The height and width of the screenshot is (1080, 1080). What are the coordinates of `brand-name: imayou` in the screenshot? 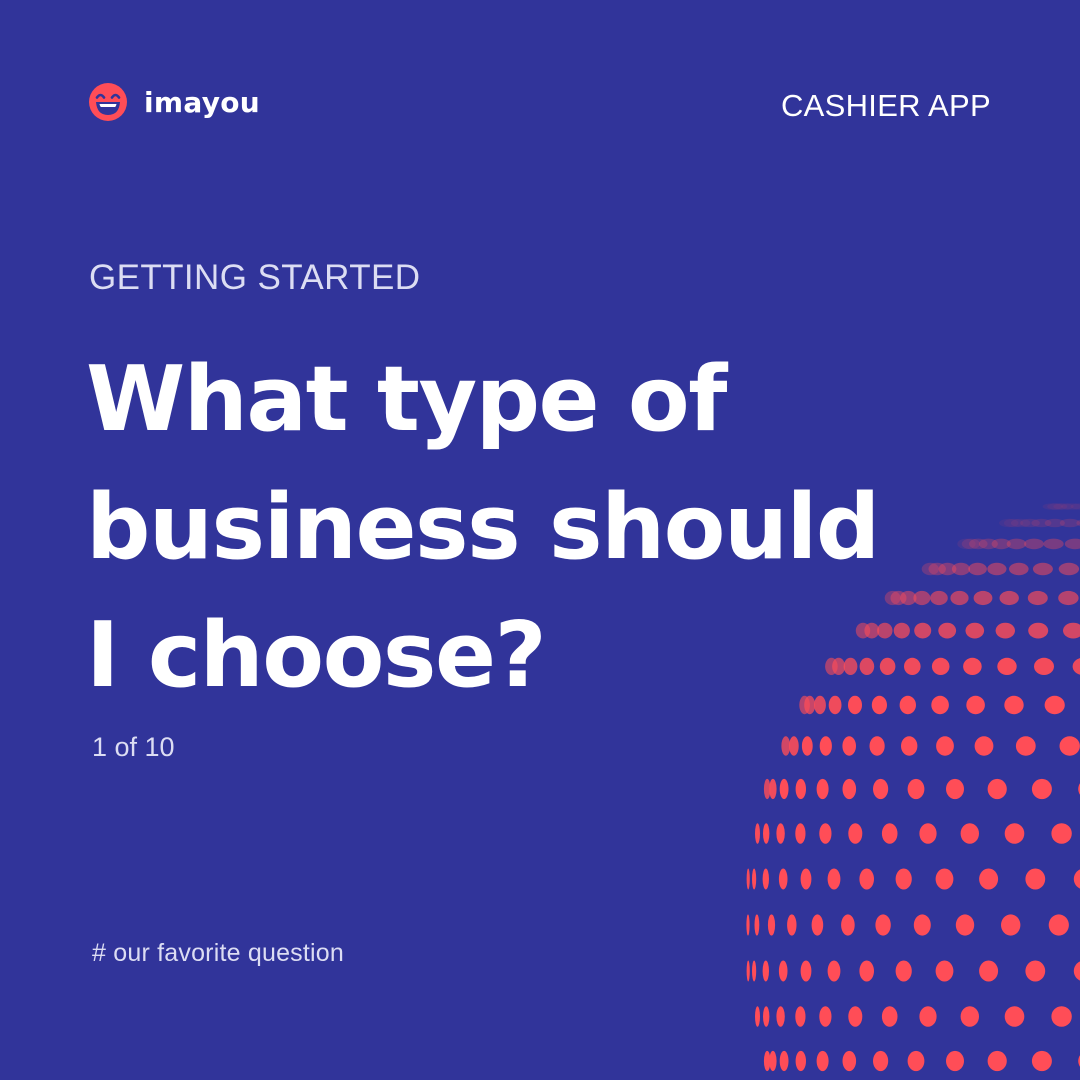 It's located at (202, 102).